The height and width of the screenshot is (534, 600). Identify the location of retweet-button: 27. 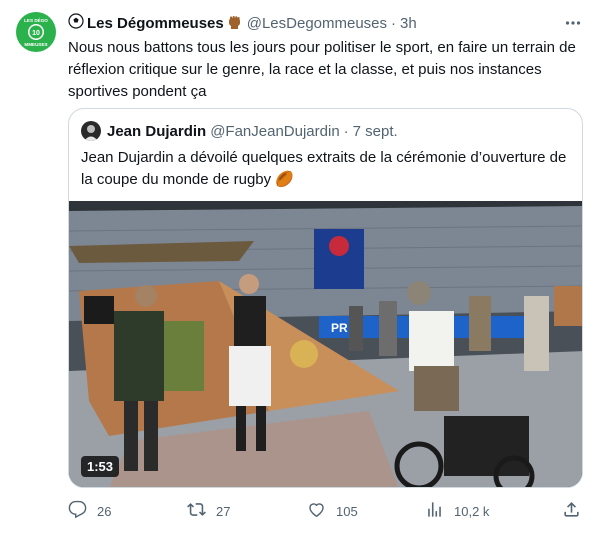
(208, 511).